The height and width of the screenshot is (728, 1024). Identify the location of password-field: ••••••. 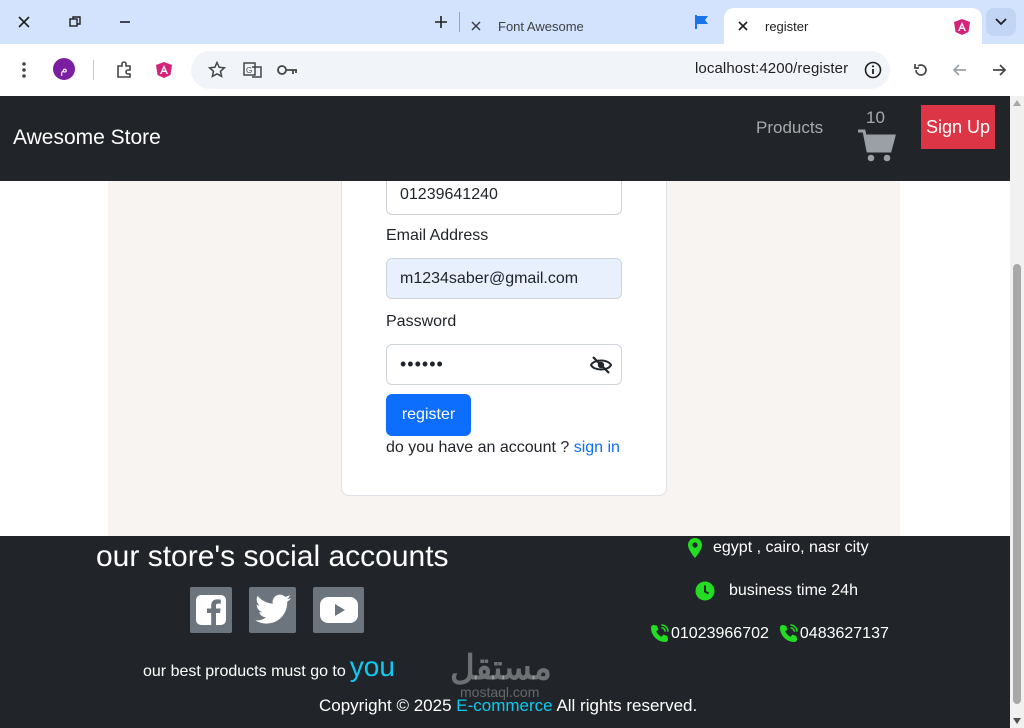
(504, 364).